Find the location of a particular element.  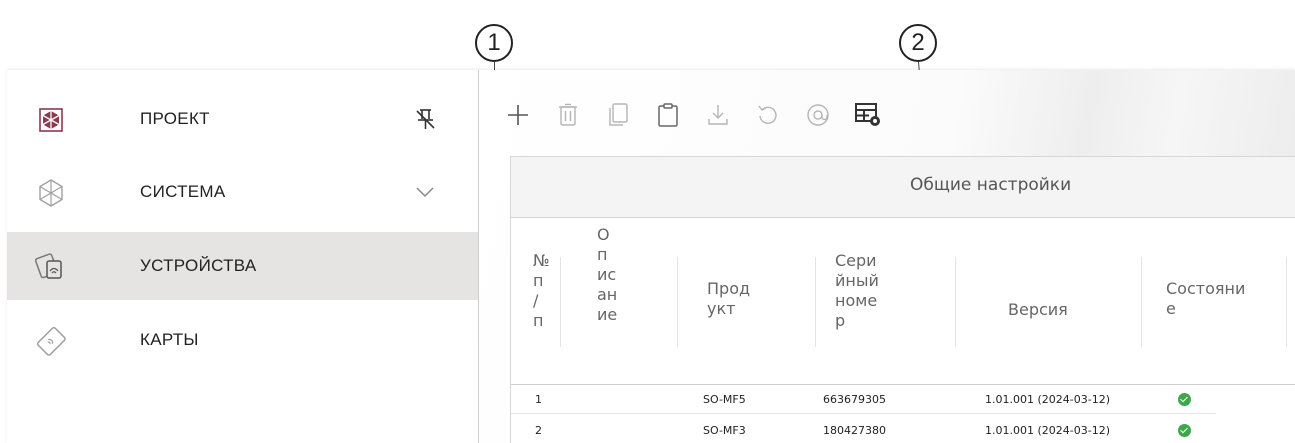

sidebar-item-project: ПРОЕКТ is located at coordinates (242, 119).